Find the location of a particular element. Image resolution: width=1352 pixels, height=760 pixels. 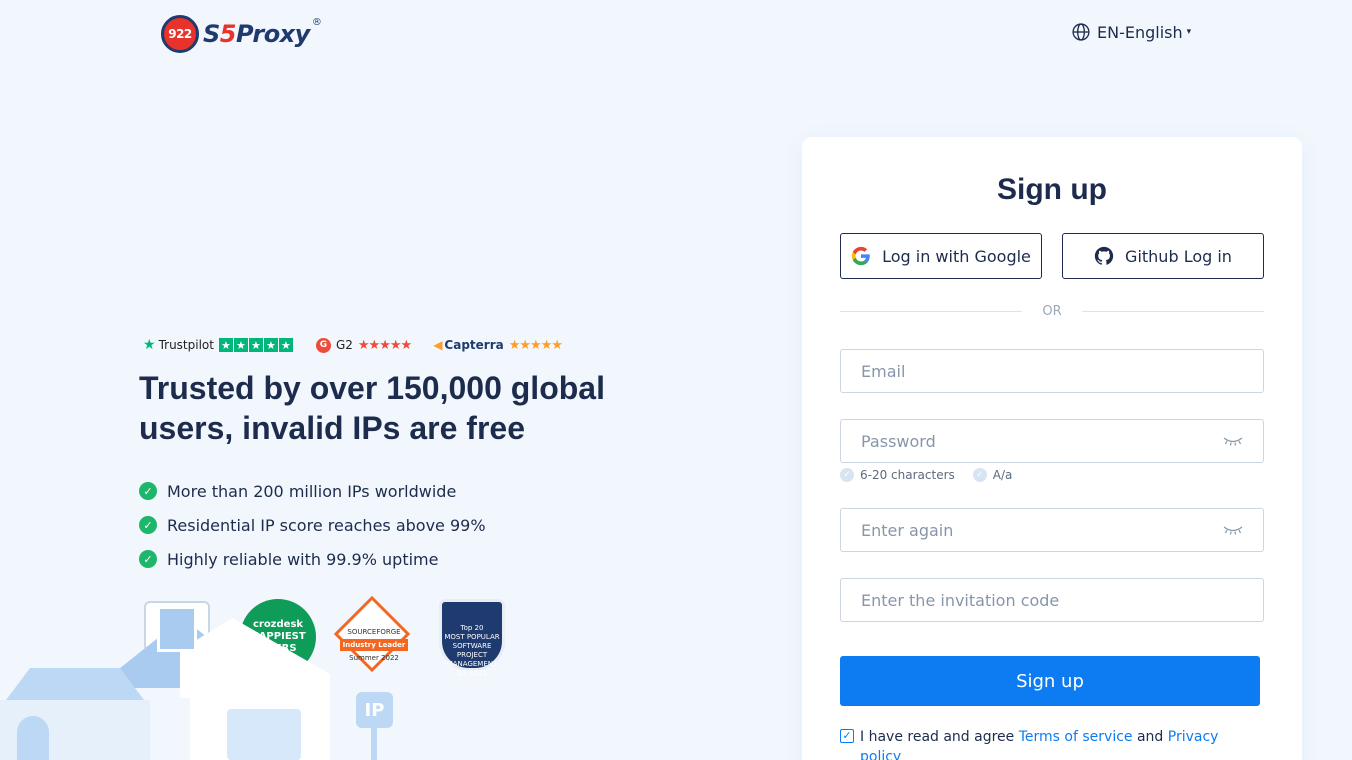

password-field is located at coordinates (1052, 441).